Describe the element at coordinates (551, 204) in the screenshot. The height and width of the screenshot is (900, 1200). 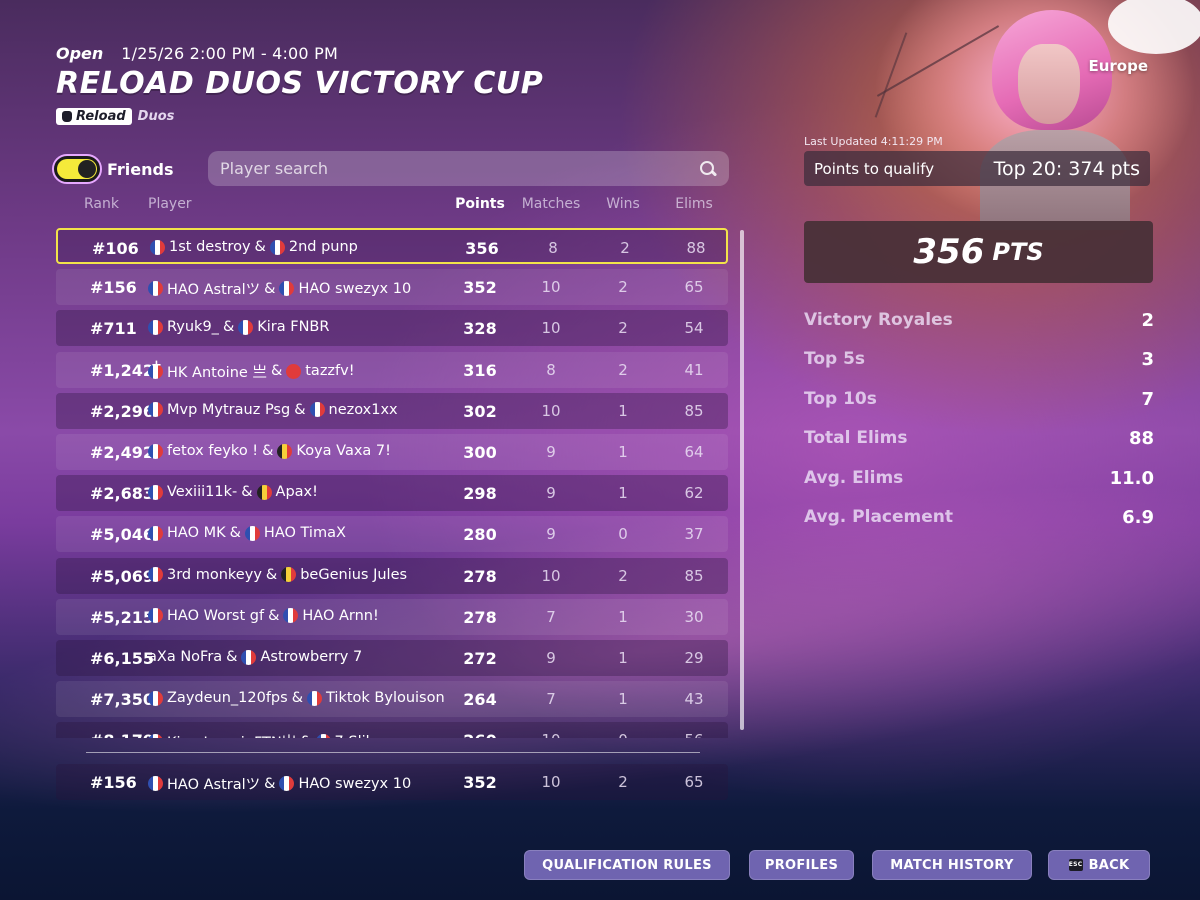
I see `header-matches: Matches` at that location.